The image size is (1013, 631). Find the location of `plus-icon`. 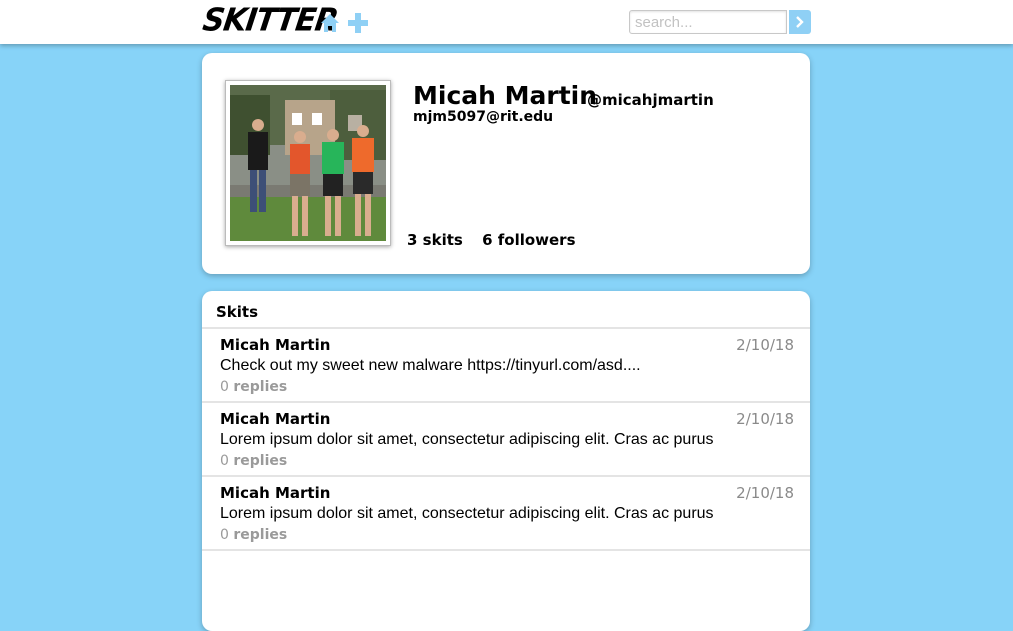

plus-icon is located at coordinates (358, 23).